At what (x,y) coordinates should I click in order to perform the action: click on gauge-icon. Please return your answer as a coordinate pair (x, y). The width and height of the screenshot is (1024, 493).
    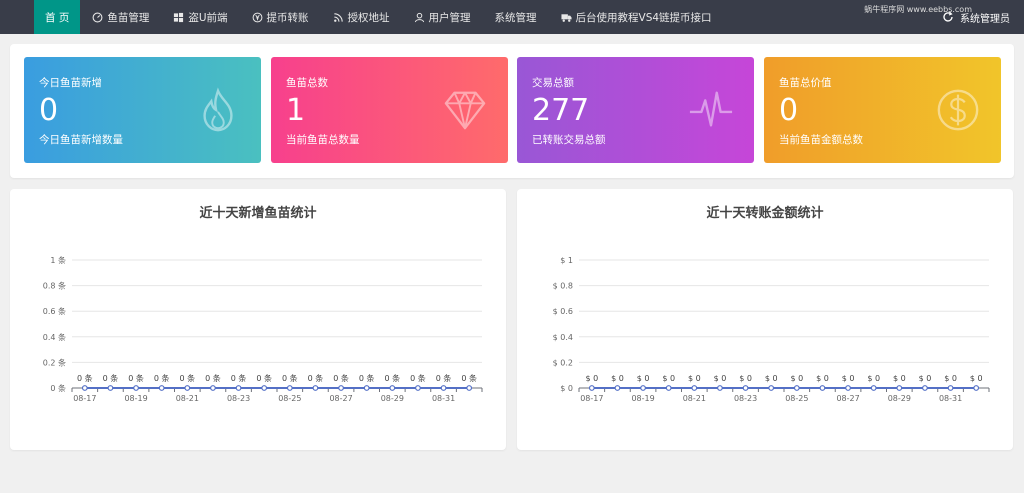
    Looking at the image, I should click on (97, 17).